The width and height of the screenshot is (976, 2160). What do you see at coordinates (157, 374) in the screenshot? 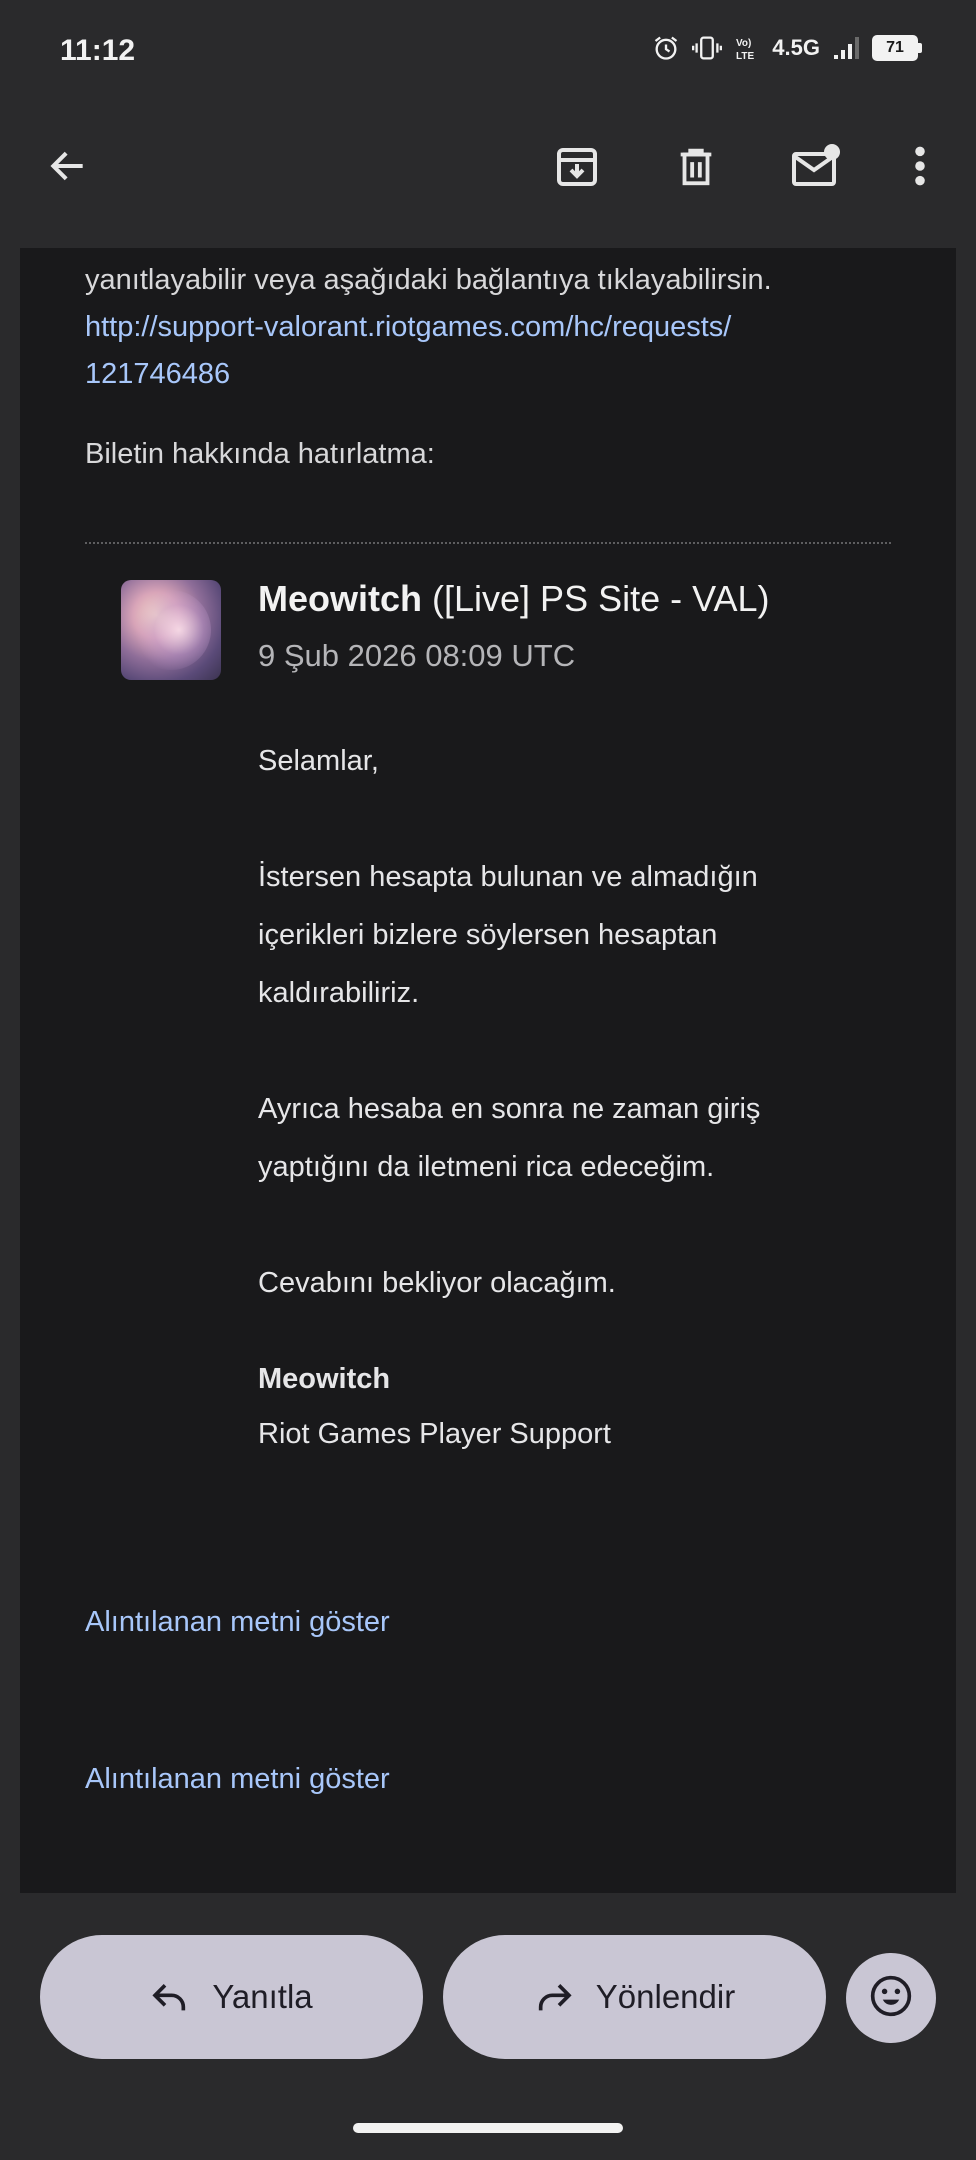
I see `ticket-link-continued: 121746486` at bounding box center [157, 374].